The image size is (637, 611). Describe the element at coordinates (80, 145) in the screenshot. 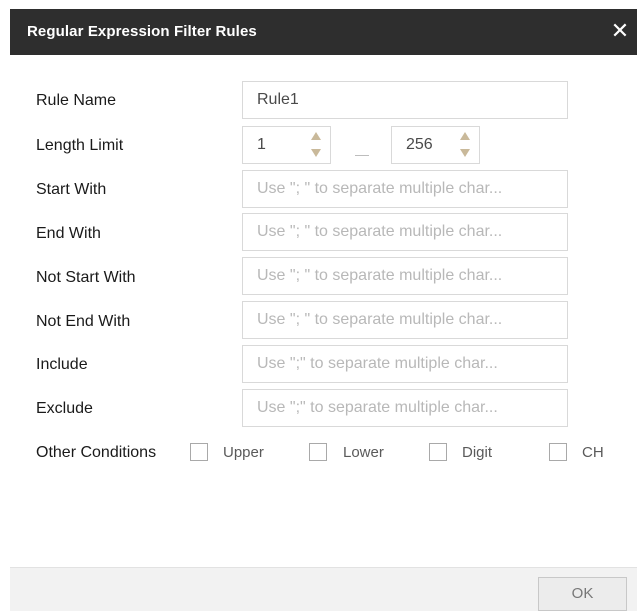

I see `length-limit-label: Length Limit` at that location.